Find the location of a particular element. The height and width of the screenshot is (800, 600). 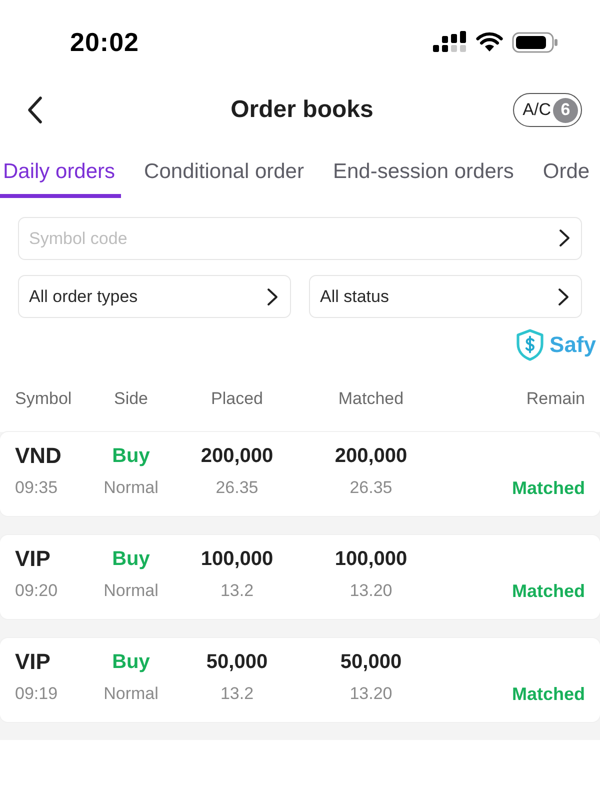

column-header: Side is located at coordinates (131, 399).